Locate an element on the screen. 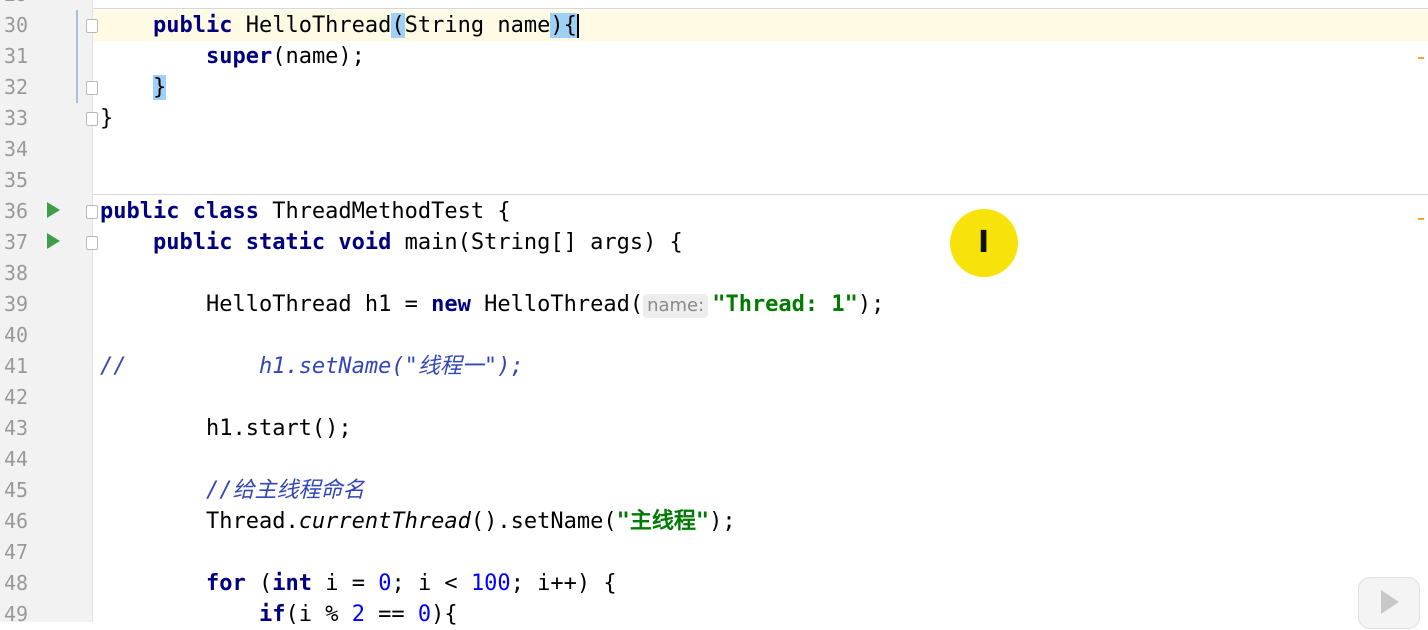  line-number: 37 is located at coordinates (16, 242).